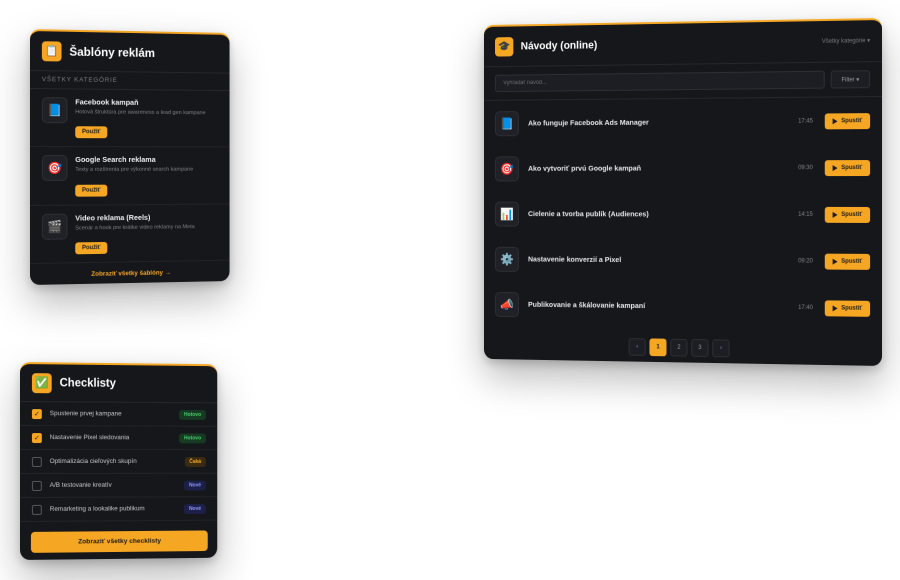 Image resolution: width=900 pixels, height=580 pixels. What do you see at coordinates (805, 260) in the screenshot?
I see `guide-duration: 09:20` at bounding box center [805, 260].